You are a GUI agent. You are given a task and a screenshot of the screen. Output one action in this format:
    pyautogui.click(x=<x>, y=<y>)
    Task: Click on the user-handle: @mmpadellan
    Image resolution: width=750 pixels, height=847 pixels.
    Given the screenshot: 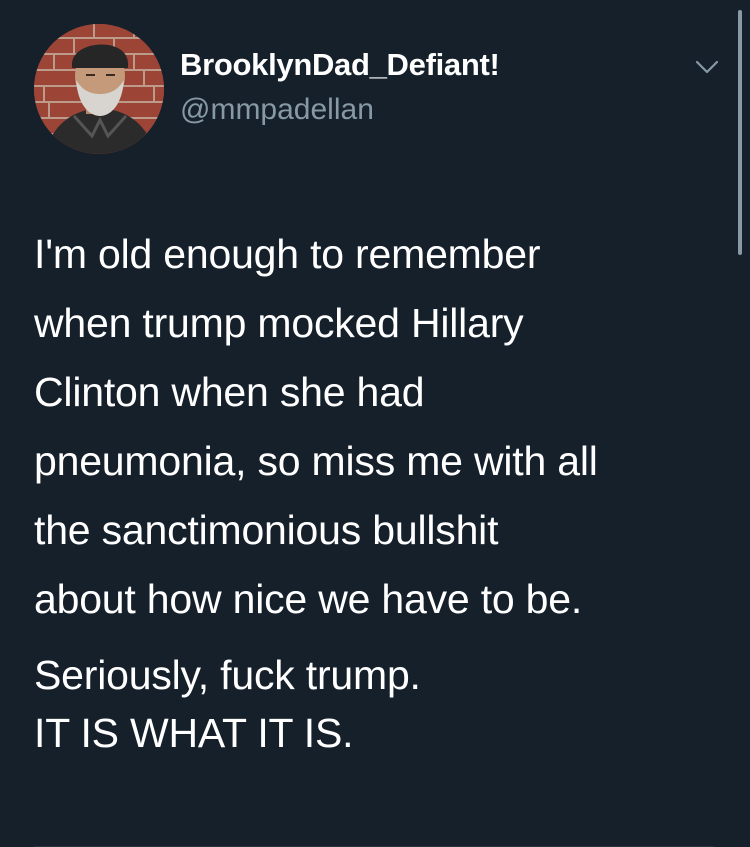 What is the action you would take?
    pyautogui.click(x=277, y=110)
    